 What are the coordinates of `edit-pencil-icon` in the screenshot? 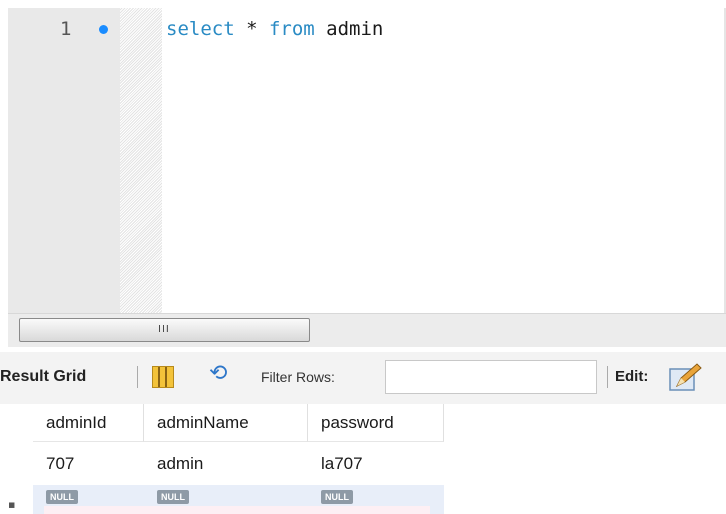 It's located at (686, 377).